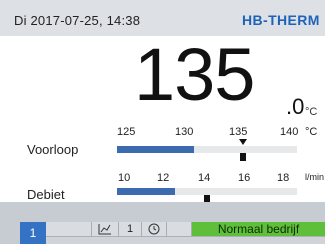 The height and width of the screenshot is (244, 325). I want to click on voorloop-setpoint-marker, so click(243, 142).